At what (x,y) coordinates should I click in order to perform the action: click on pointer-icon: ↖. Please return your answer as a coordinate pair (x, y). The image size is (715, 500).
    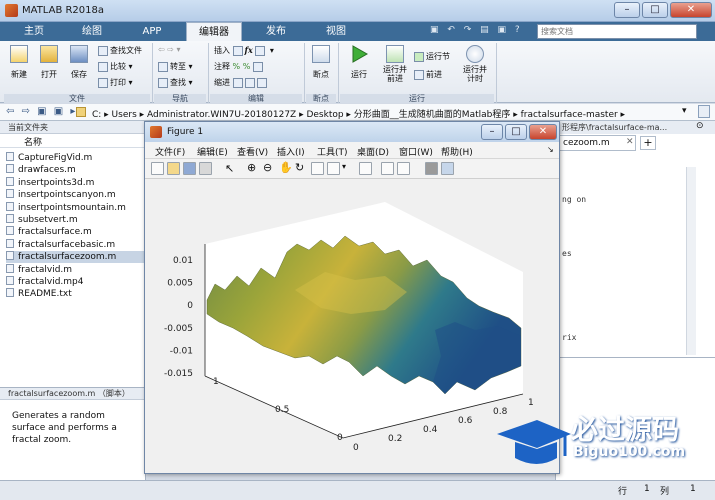
    Looking at the image, I should click on (229, 168).